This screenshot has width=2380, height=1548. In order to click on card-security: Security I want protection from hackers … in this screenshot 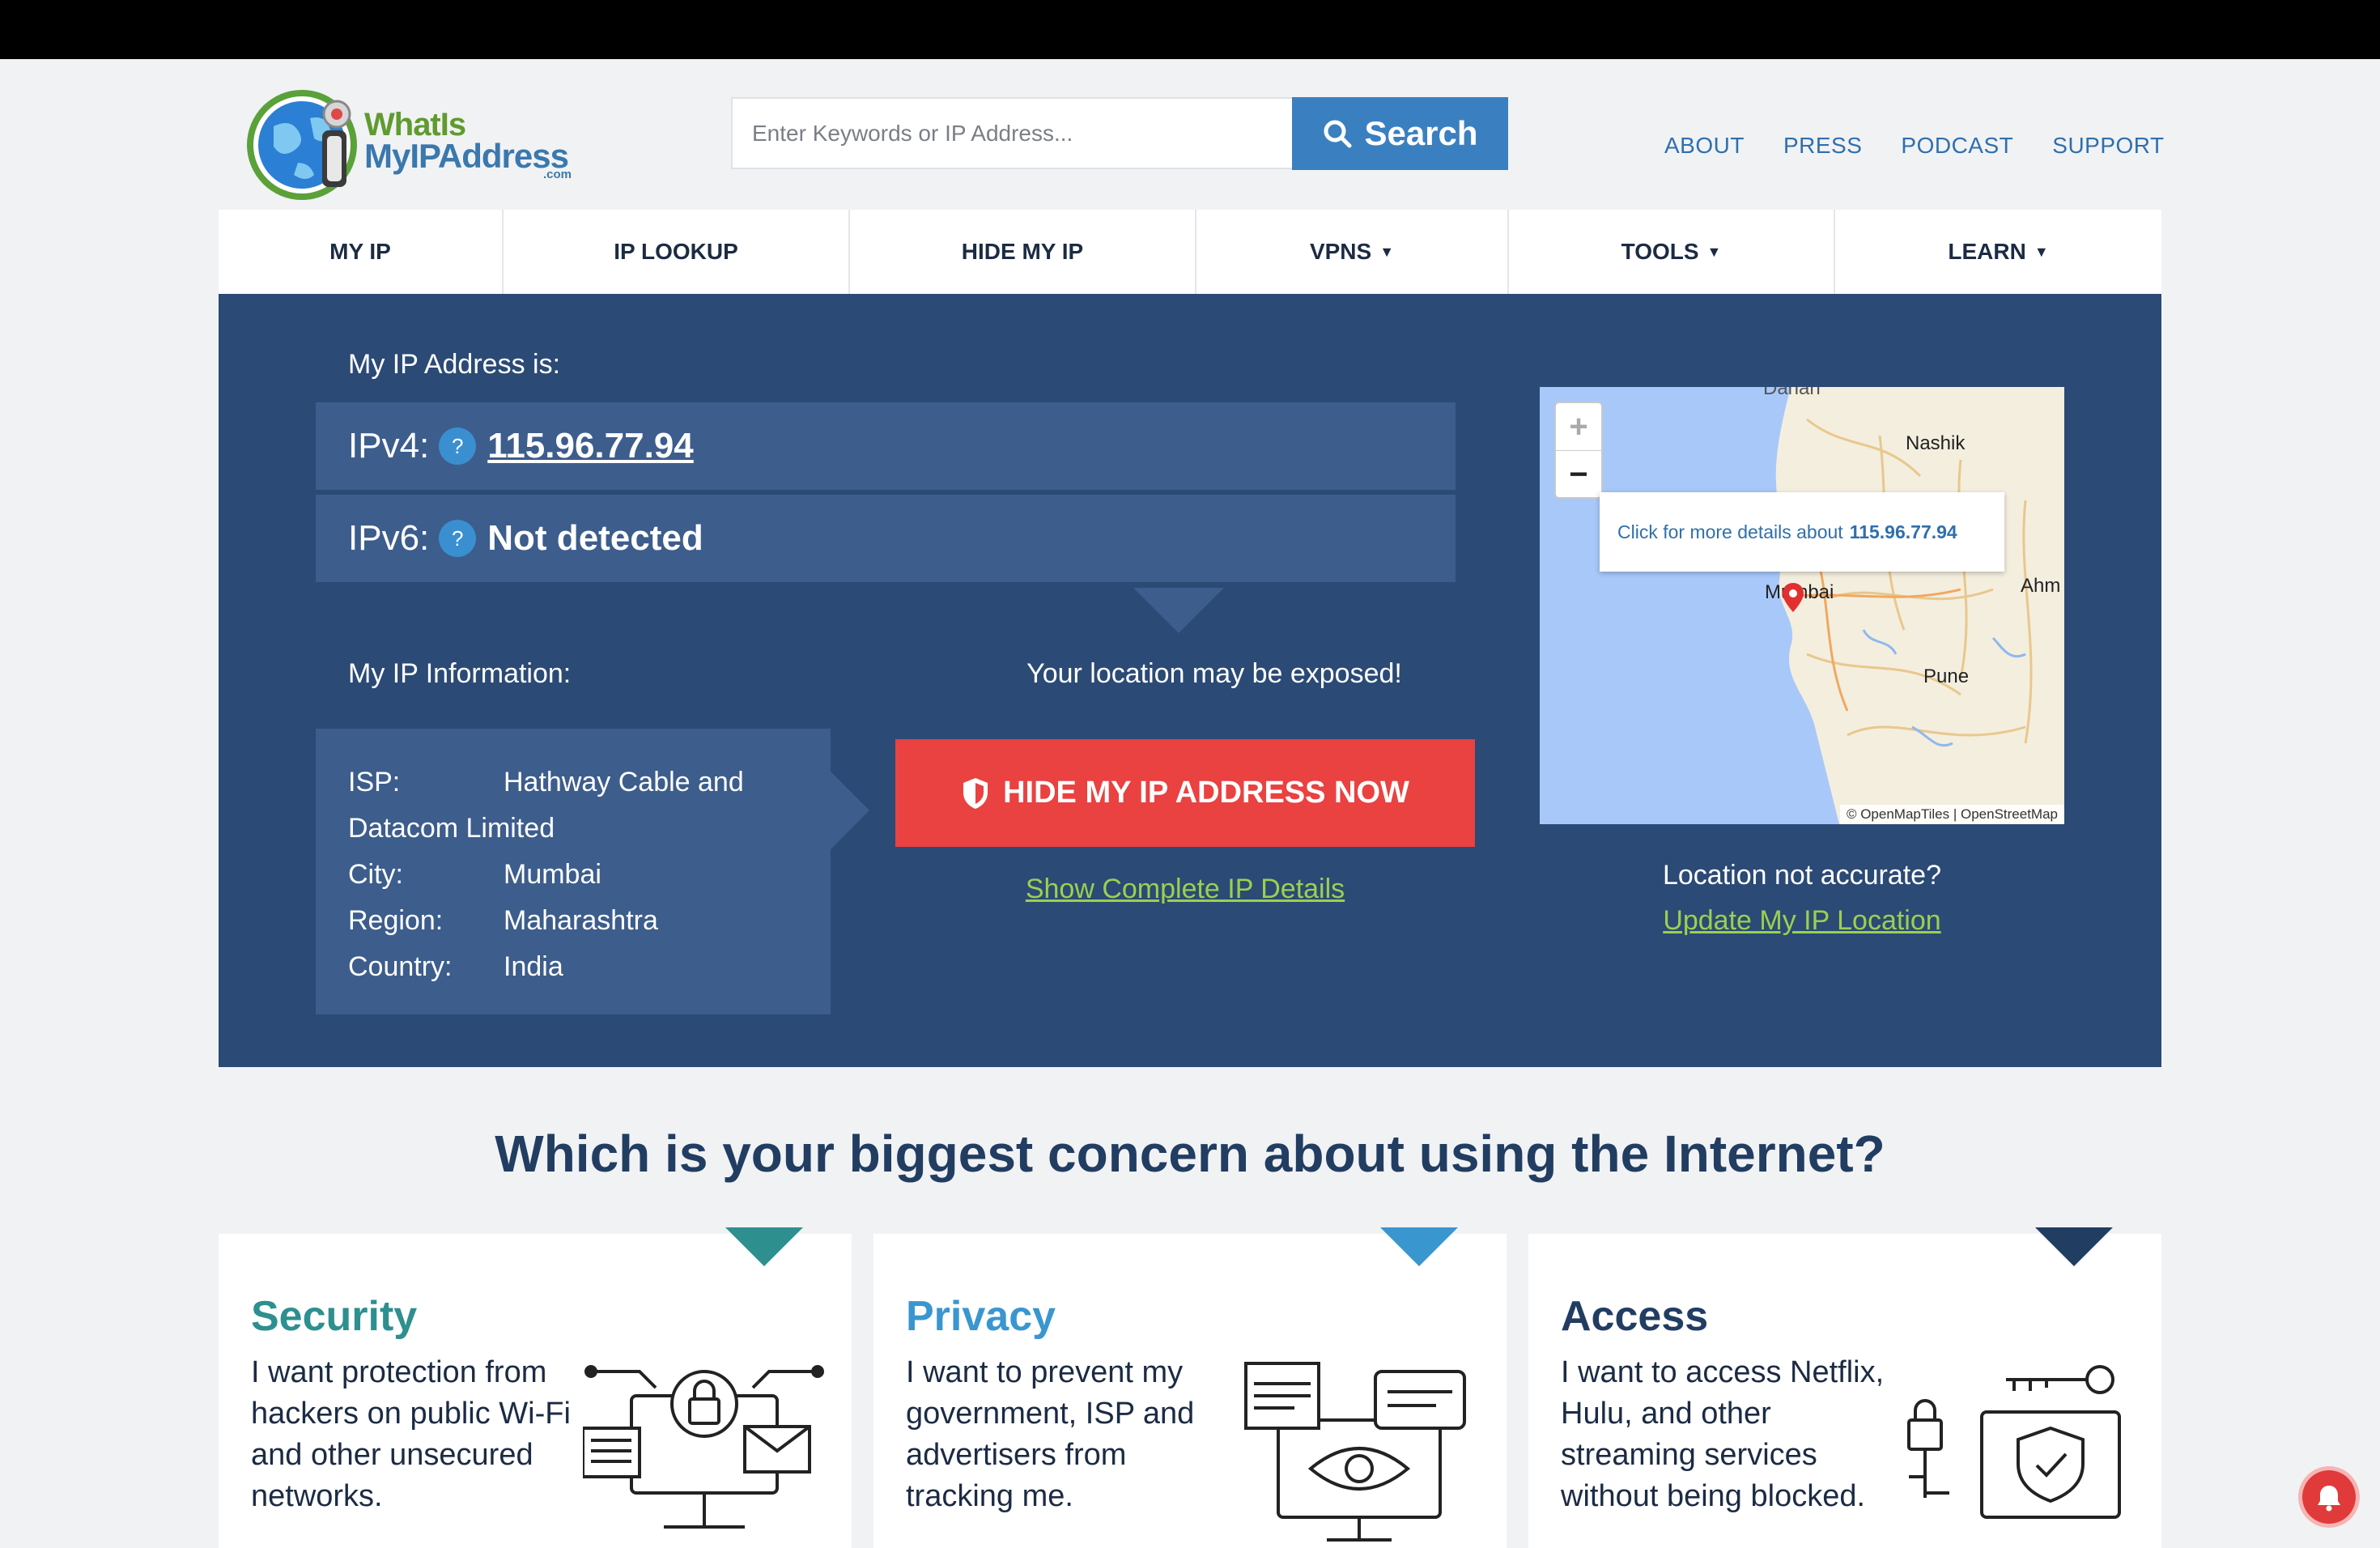, I will do `click(535, 1387)`.